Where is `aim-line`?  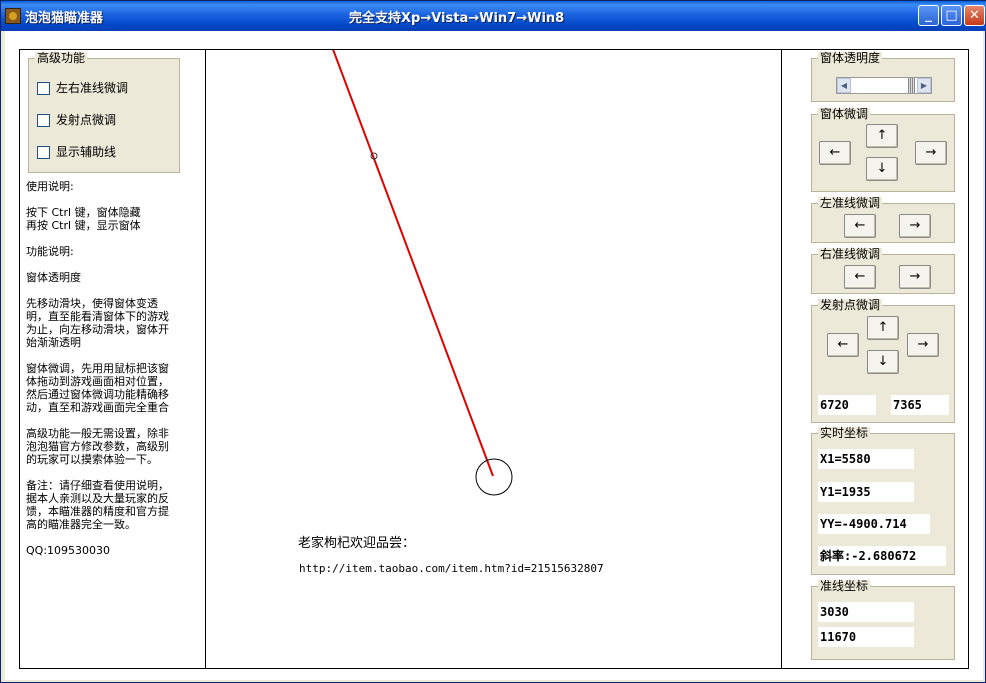
aim-line is located at coordinates (413, 263).